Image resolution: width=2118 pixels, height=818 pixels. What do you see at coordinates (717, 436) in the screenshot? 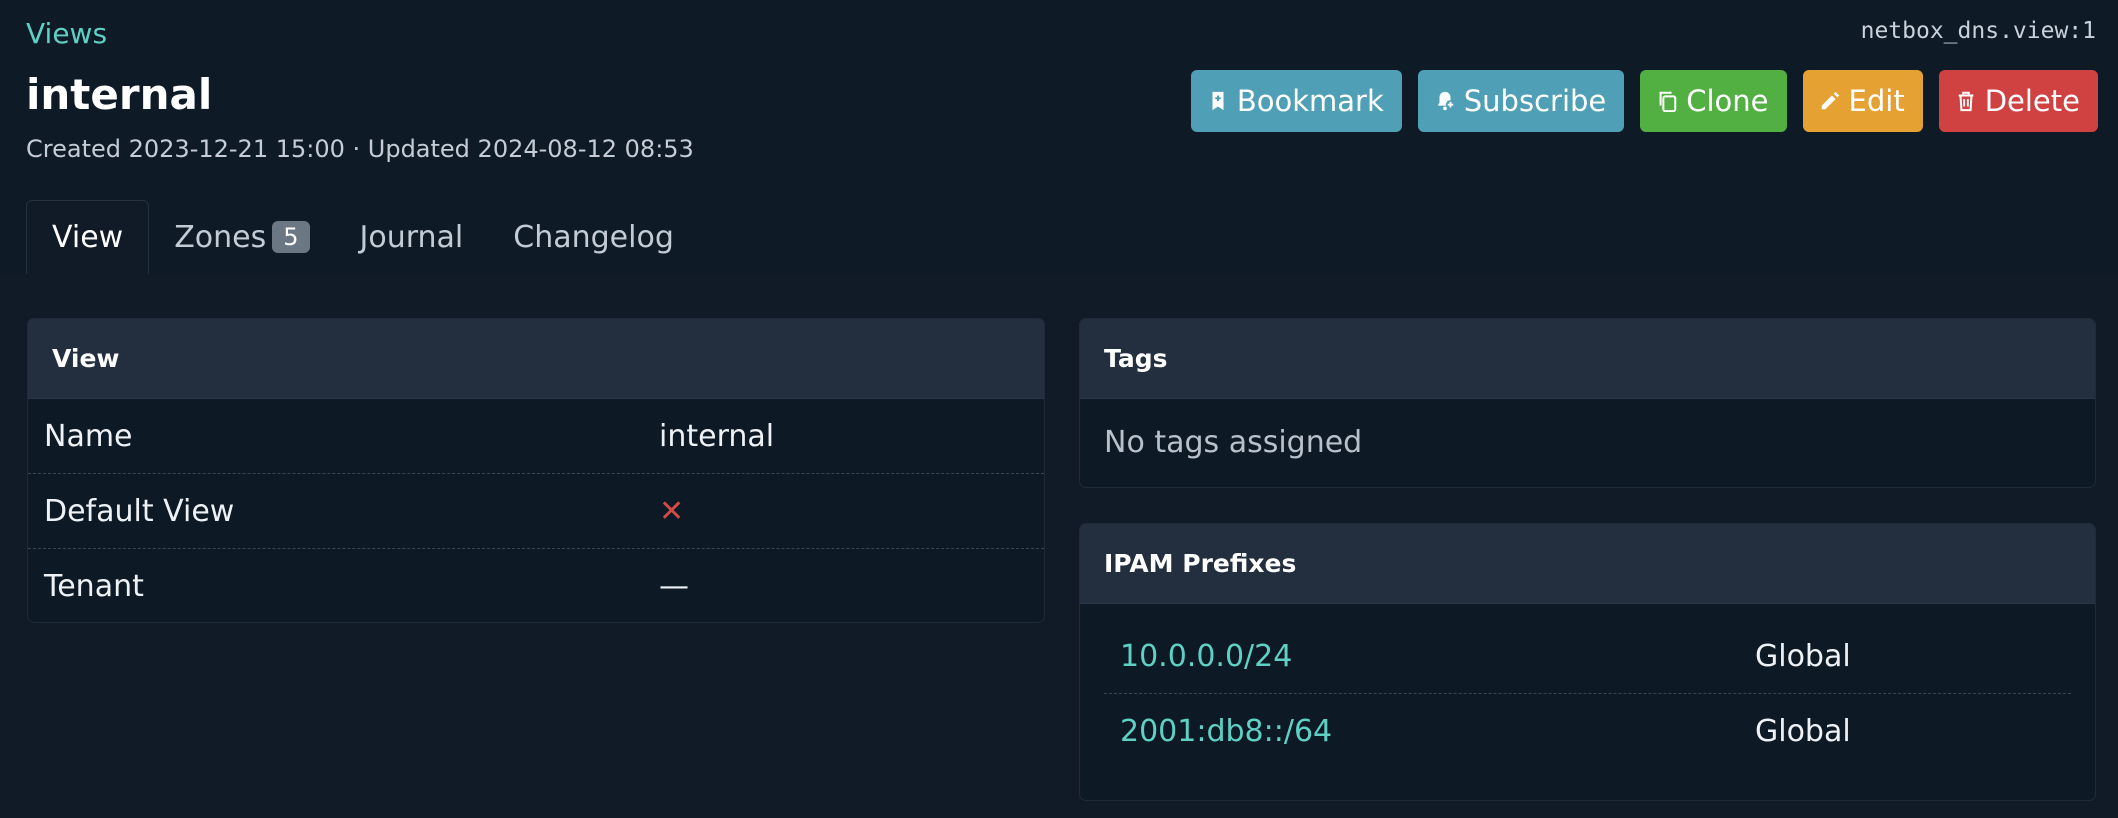
I see `attribute-value: internal` at bounding box center [717, 436].